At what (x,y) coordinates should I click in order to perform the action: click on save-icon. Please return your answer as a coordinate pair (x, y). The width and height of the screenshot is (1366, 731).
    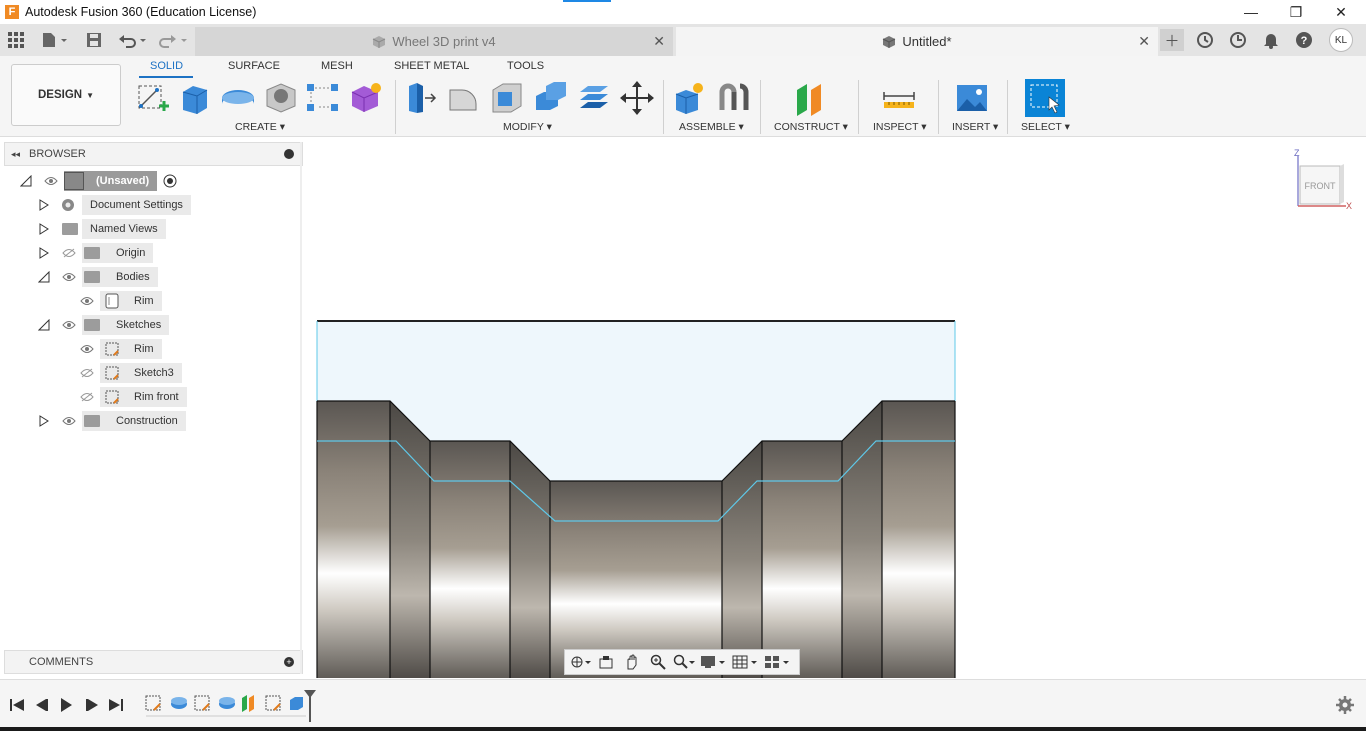
    Looking at the image, I should click on (94, 40).